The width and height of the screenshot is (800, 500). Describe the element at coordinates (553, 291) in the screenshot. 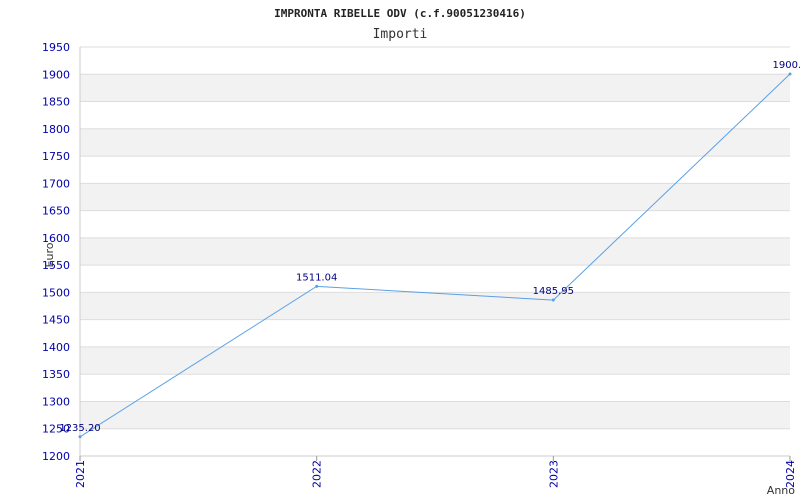

I see `data-label: 1485.95` at that location.